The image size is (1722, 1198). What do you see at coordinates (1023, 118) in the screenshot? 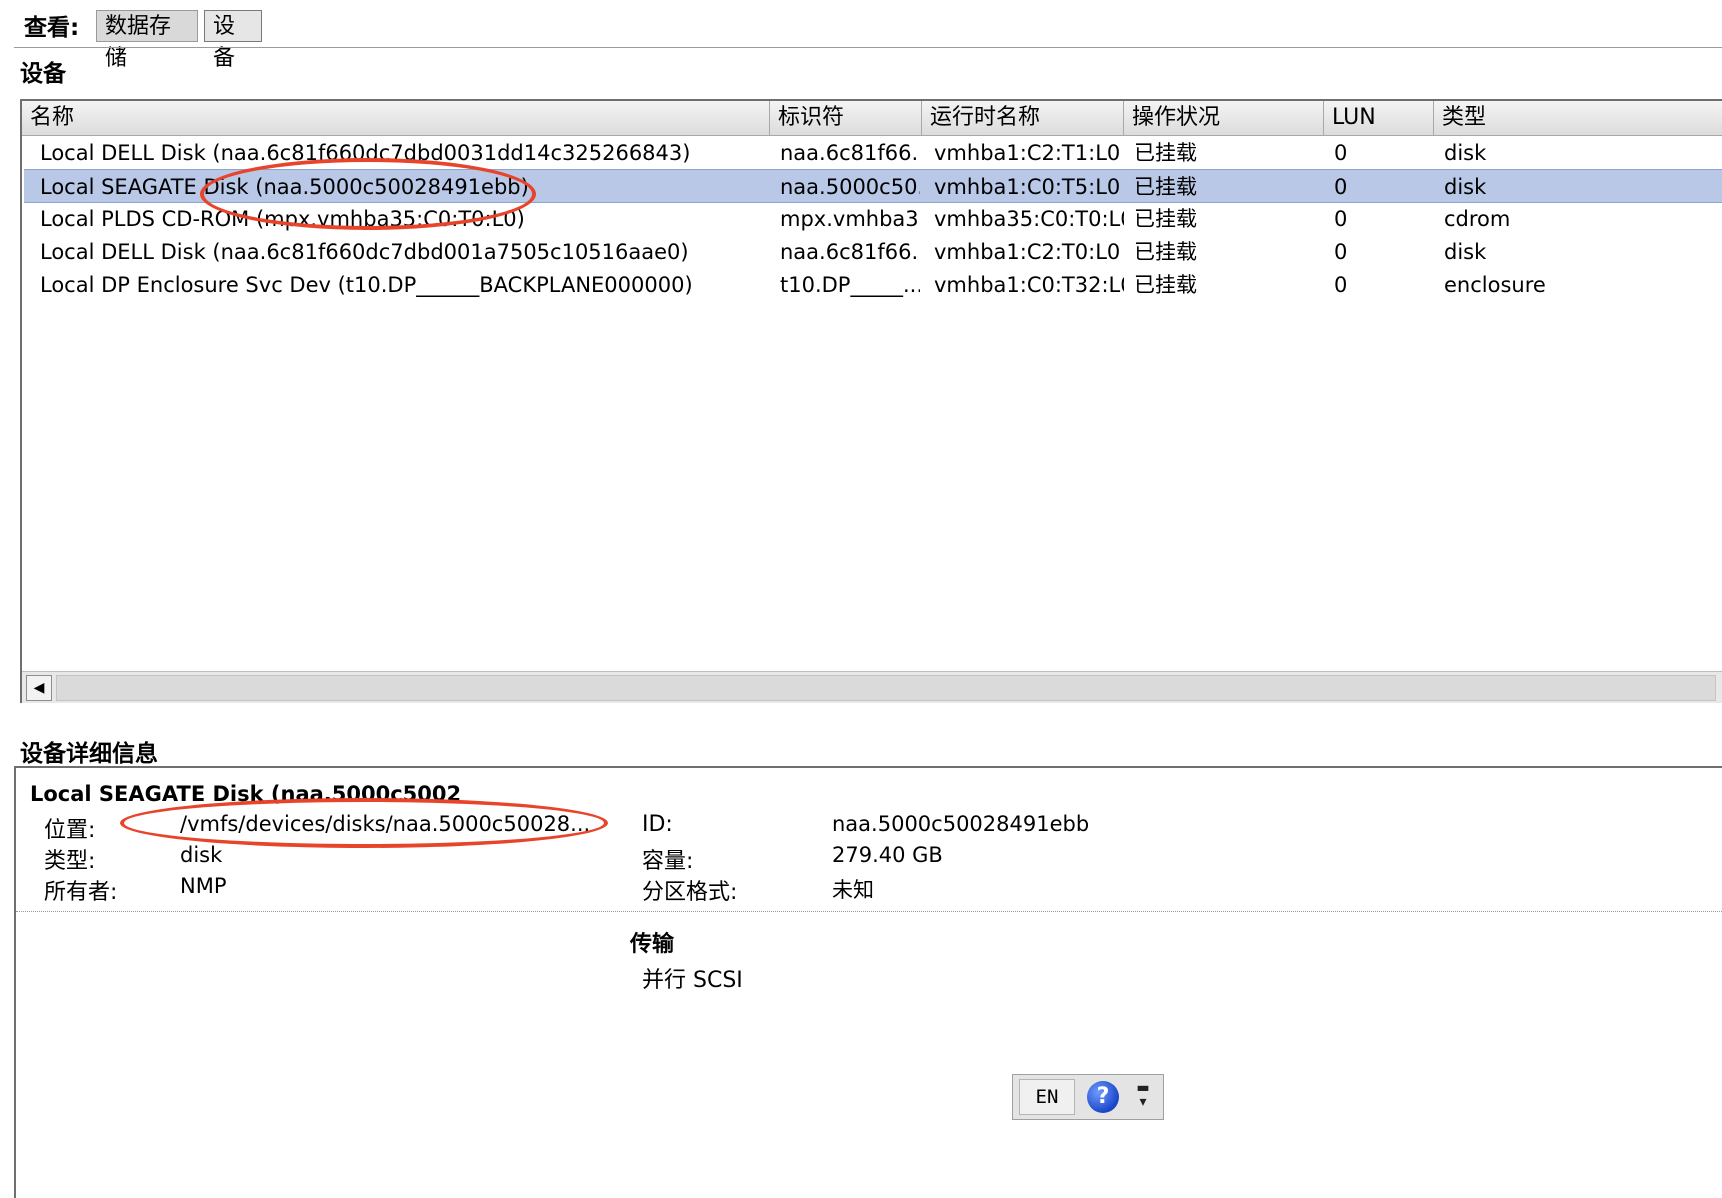
I see `column-header-runtime-name: 运行时名称` at bounding box center [1023, 118].